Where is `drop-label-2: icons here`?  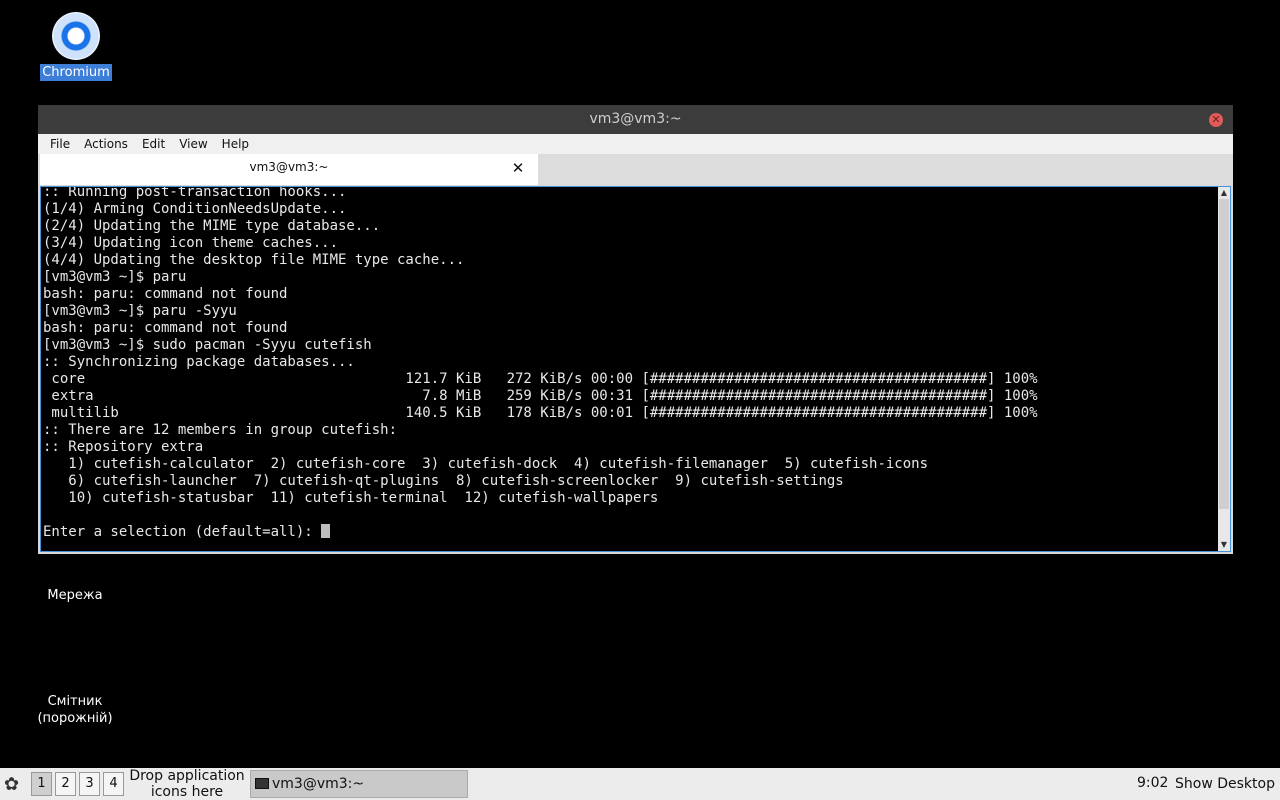 drop-label-2: icons here is located at coordinates (187, 792).